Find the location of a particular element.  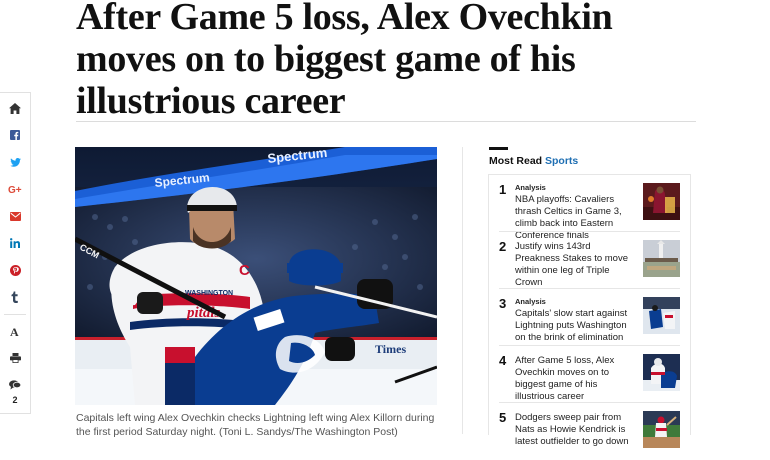

headline-divider is located at coordinates (386, 121).